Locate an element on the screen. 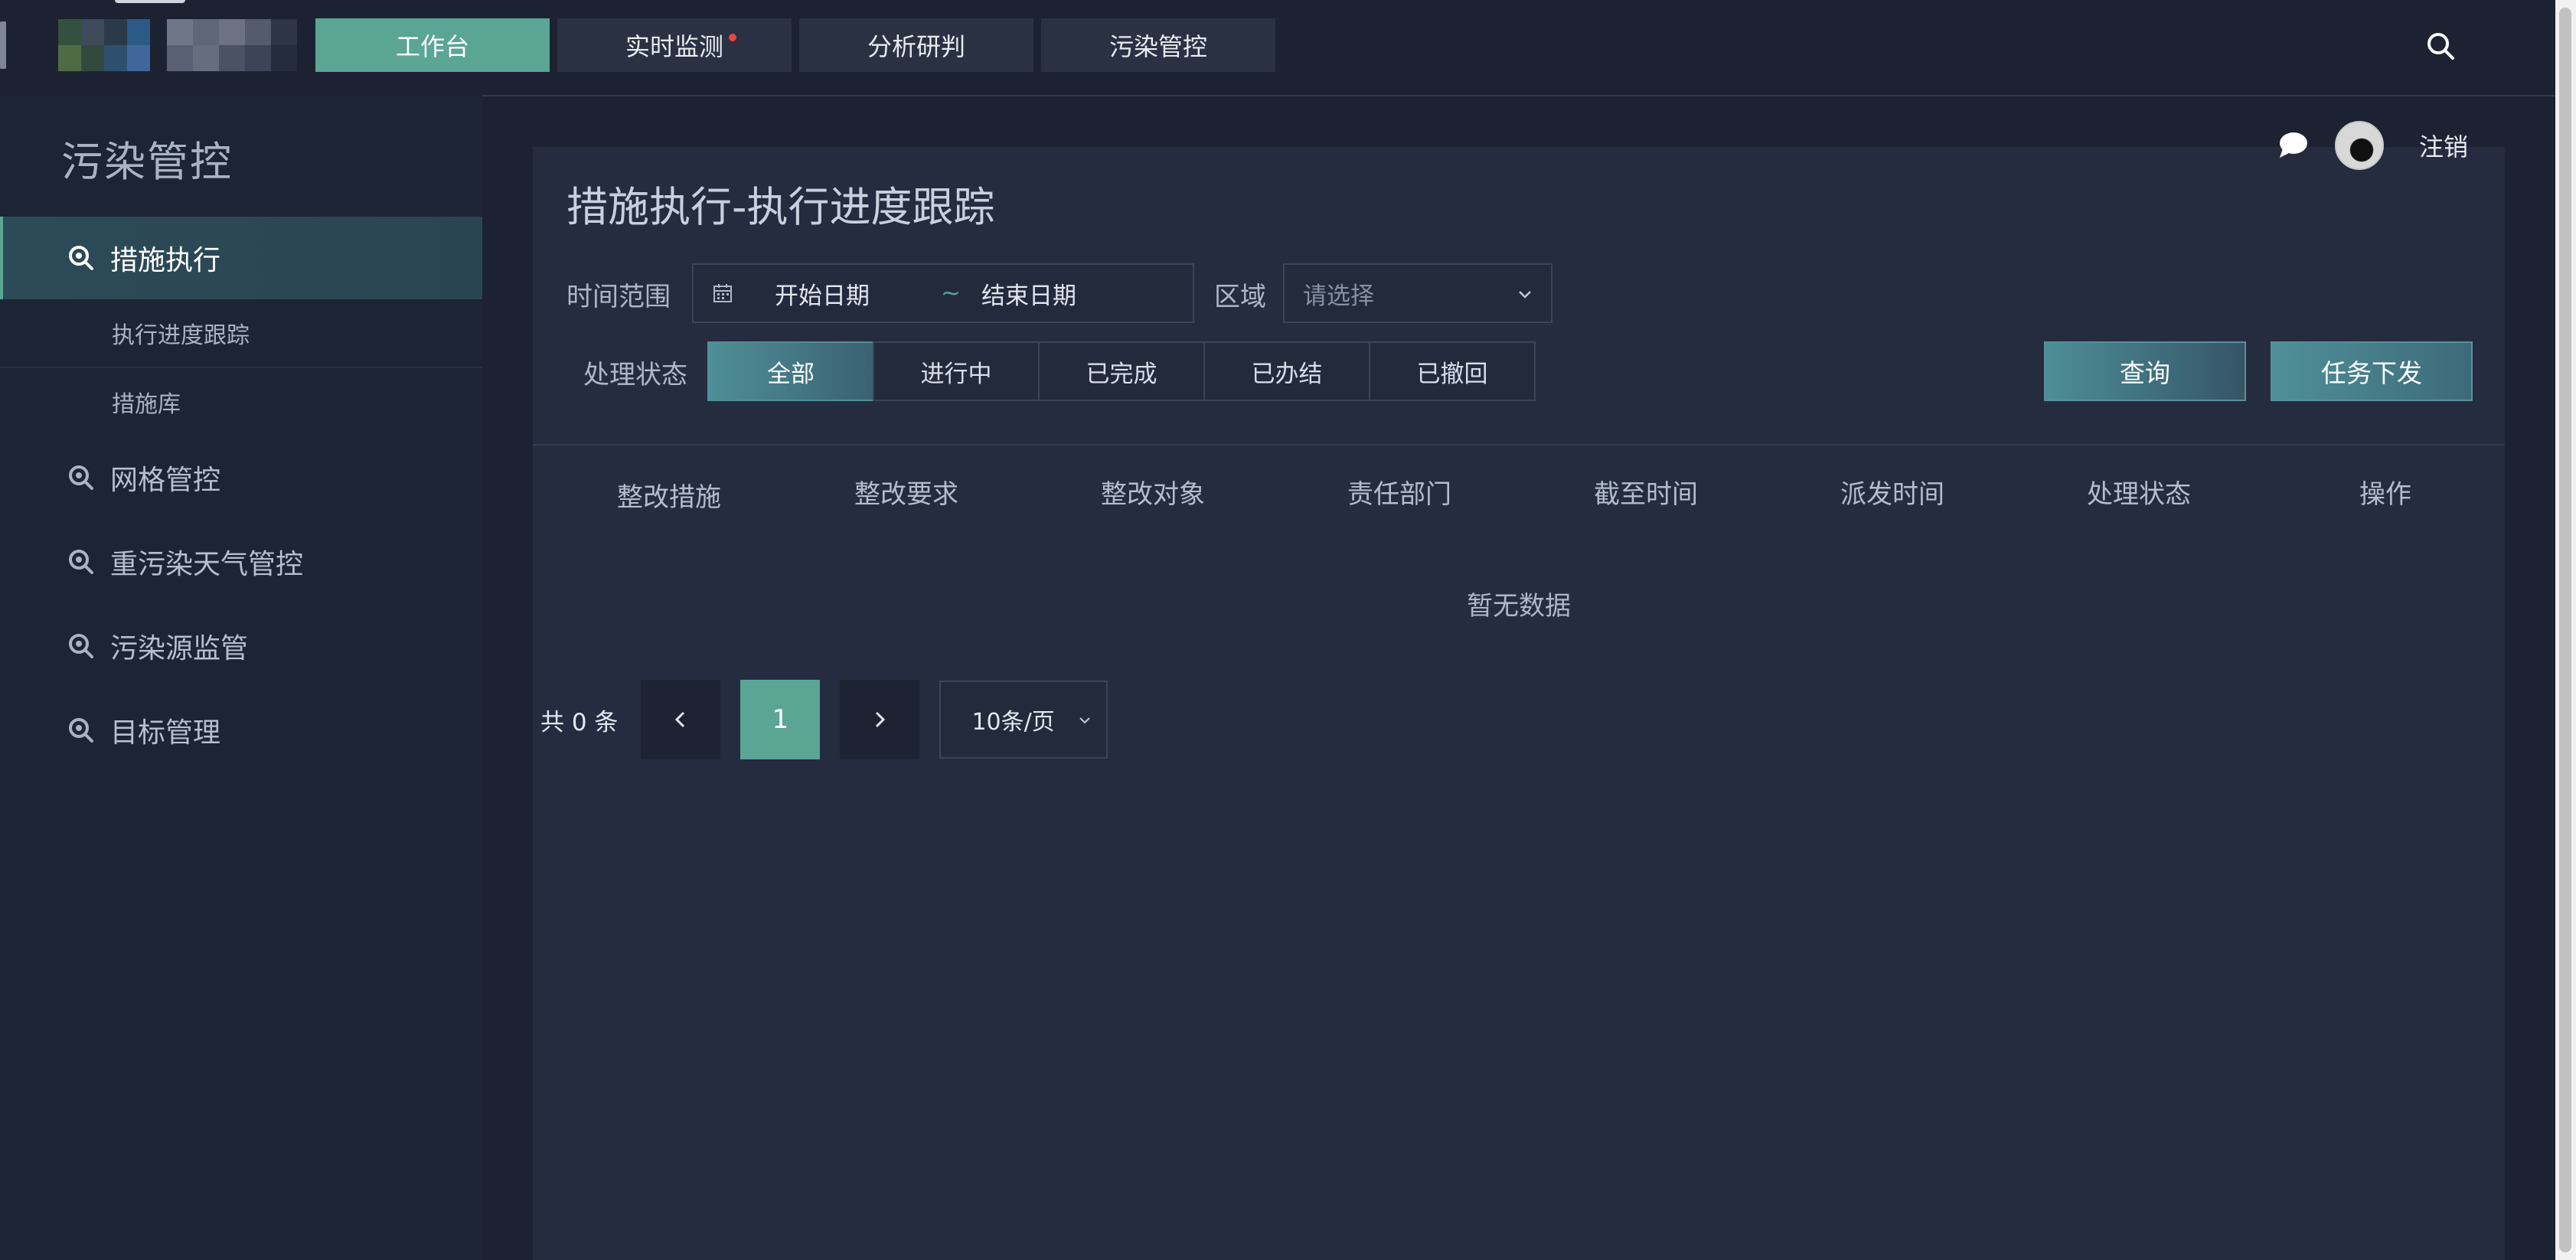  time-range-label: 时间范围 is located at coordinates (618, 297).